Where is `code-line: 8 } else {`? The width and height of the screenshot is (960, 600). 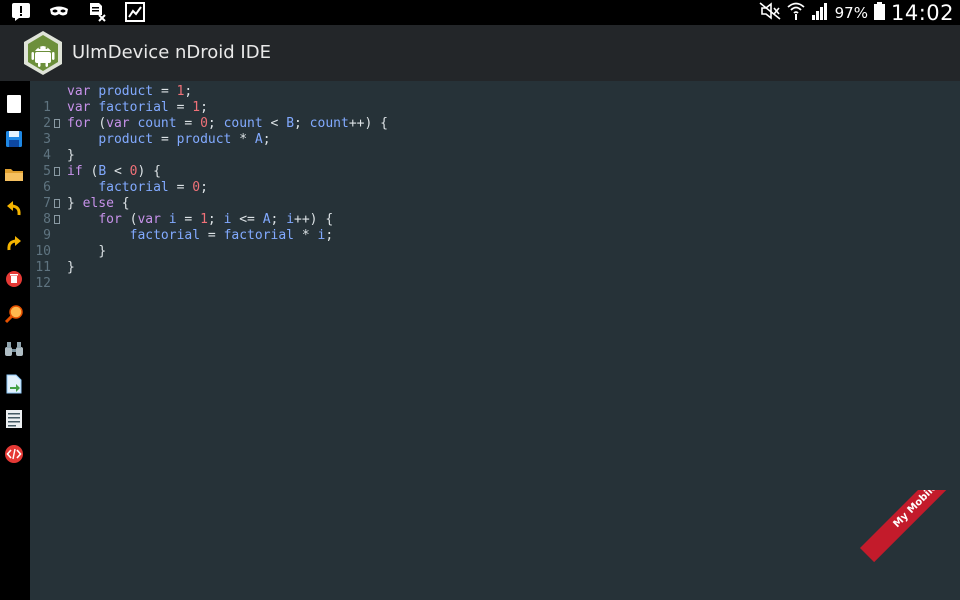 code-line: 8 } else { is located at coordinates (480, 211).